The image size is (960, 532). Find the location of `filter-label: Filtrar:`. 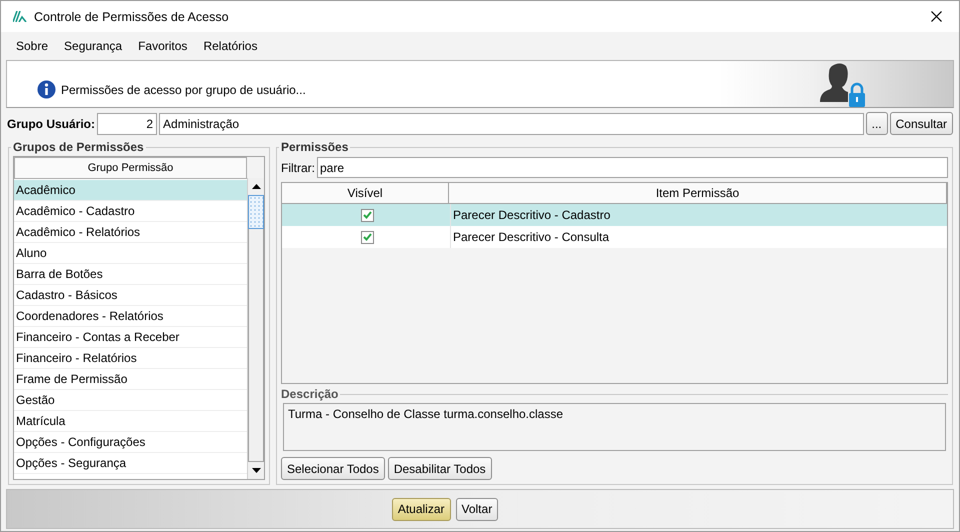

filter-label: Filtrar: is located at coordinates (298, 167).